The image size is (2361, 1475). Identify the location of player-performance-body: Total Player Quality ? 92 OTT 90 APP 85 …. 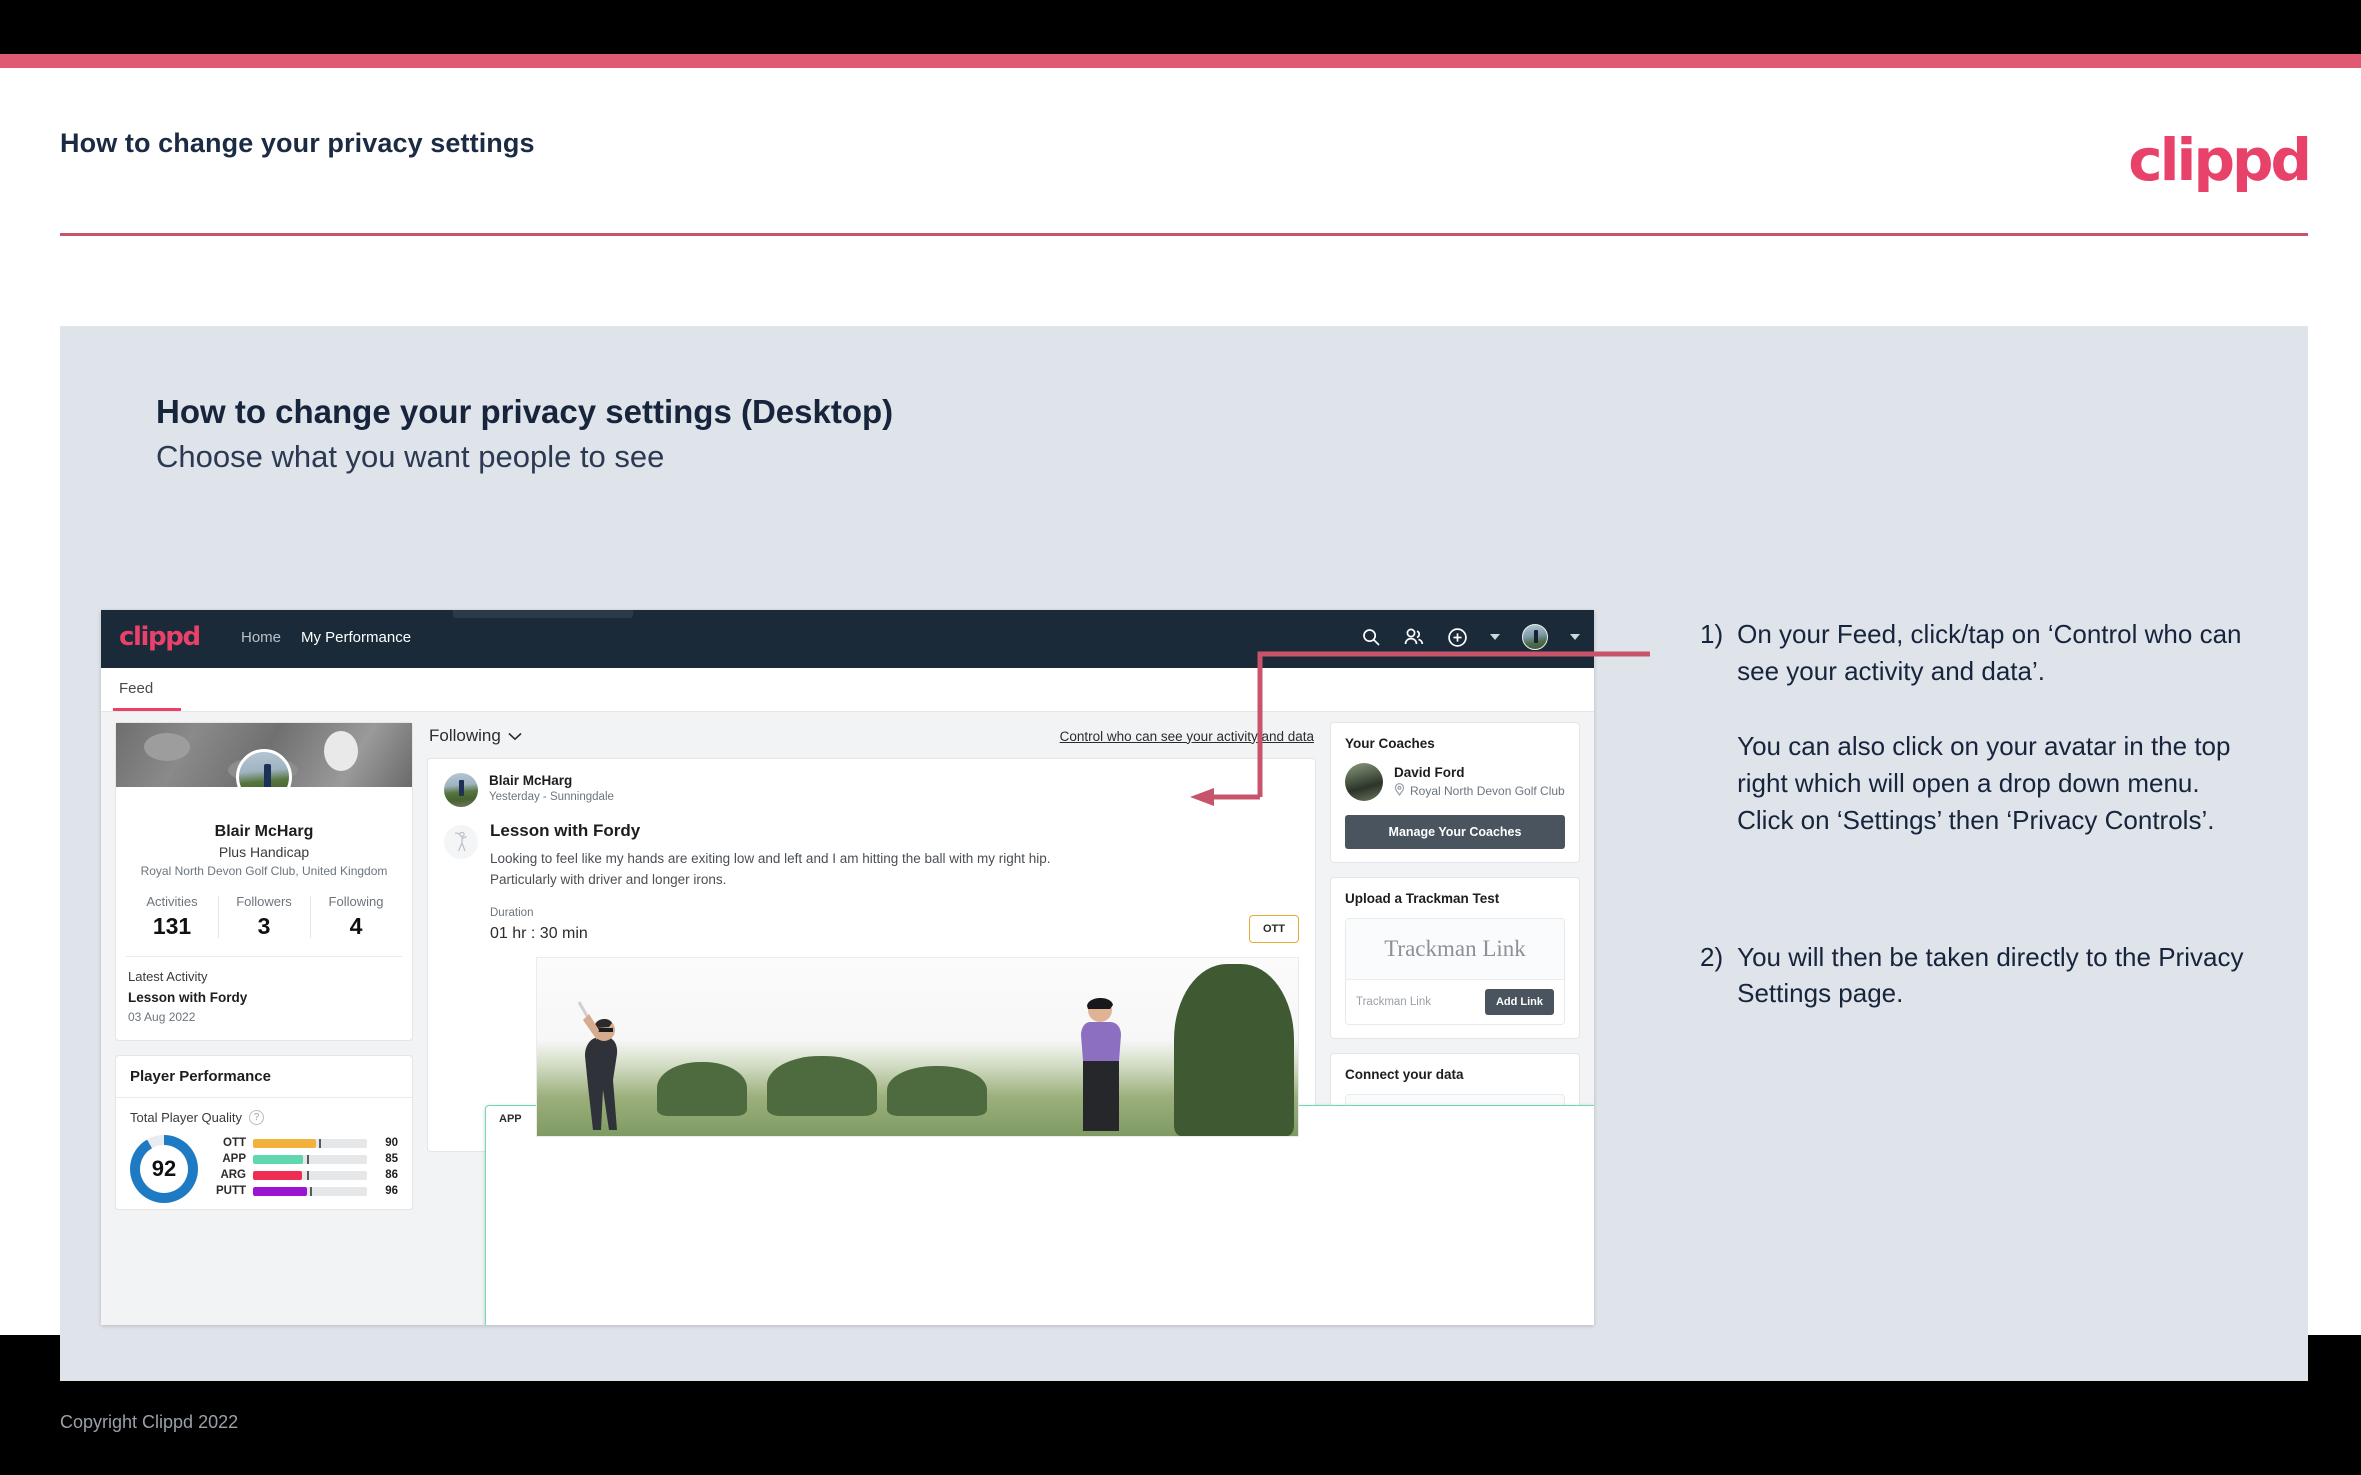
(264, 1153).